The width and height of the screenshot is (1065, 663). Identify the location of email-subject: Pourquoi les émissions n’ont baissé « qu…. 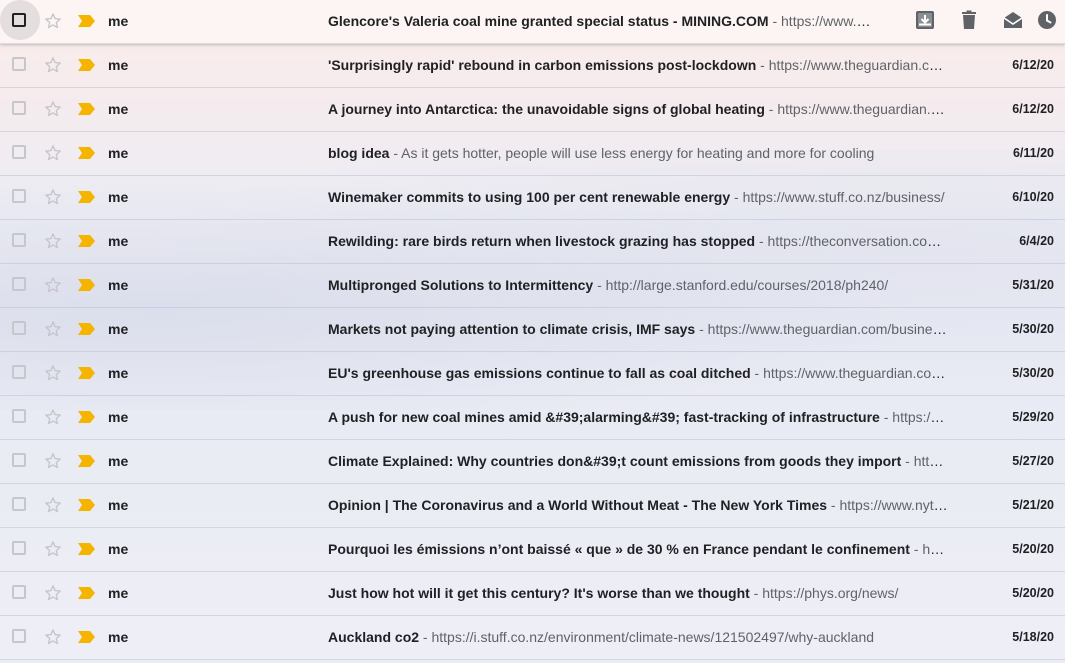
(619, 549).